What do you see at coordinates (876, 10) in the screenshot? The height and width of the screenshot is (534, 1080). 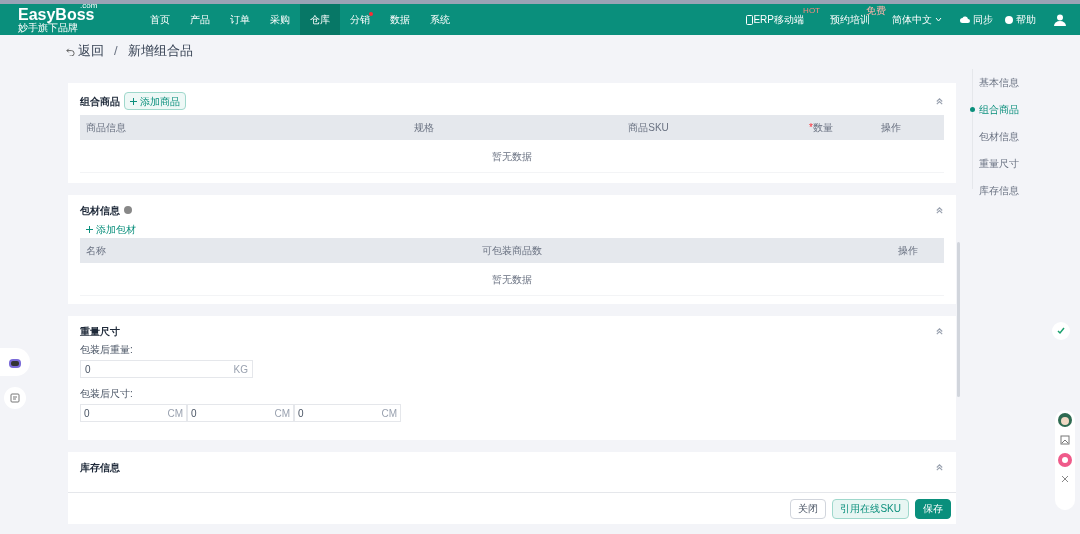 I see `free-label: 免费` at bounding box center [876, 10].